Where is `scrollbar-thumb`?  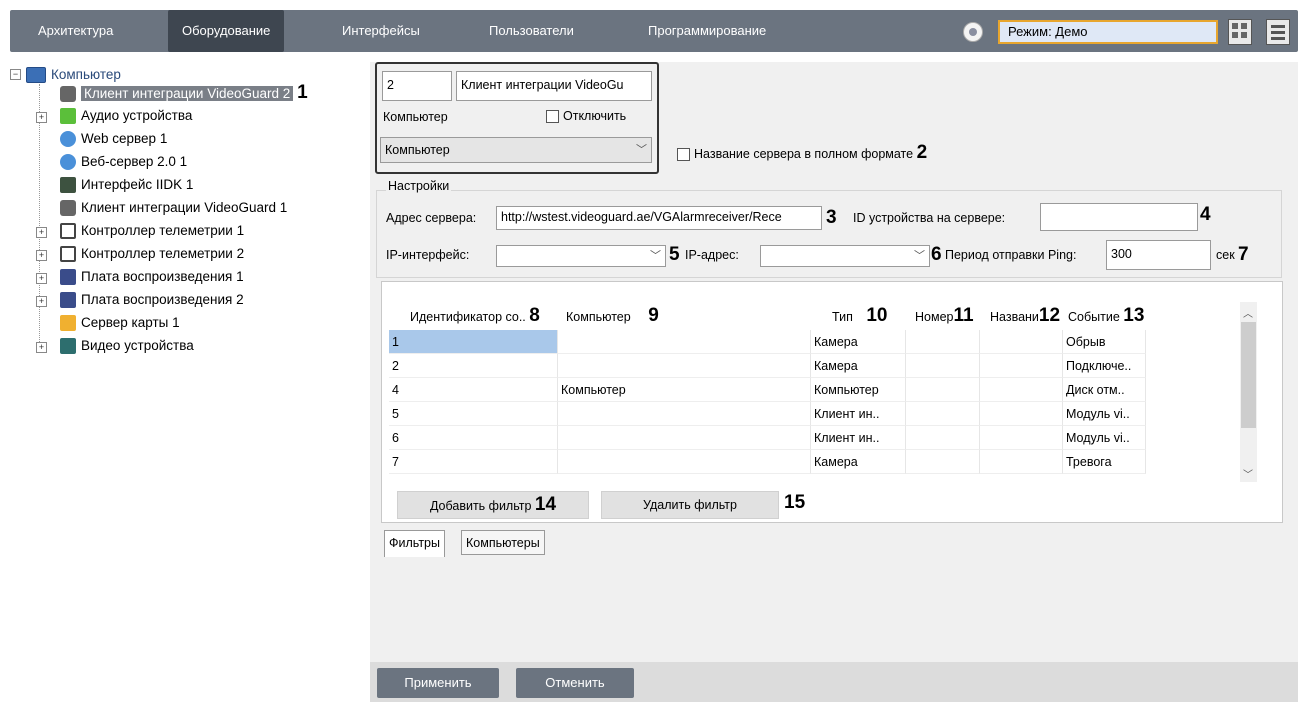
scrollbar-thumb is located at coordinates (1248, 375).